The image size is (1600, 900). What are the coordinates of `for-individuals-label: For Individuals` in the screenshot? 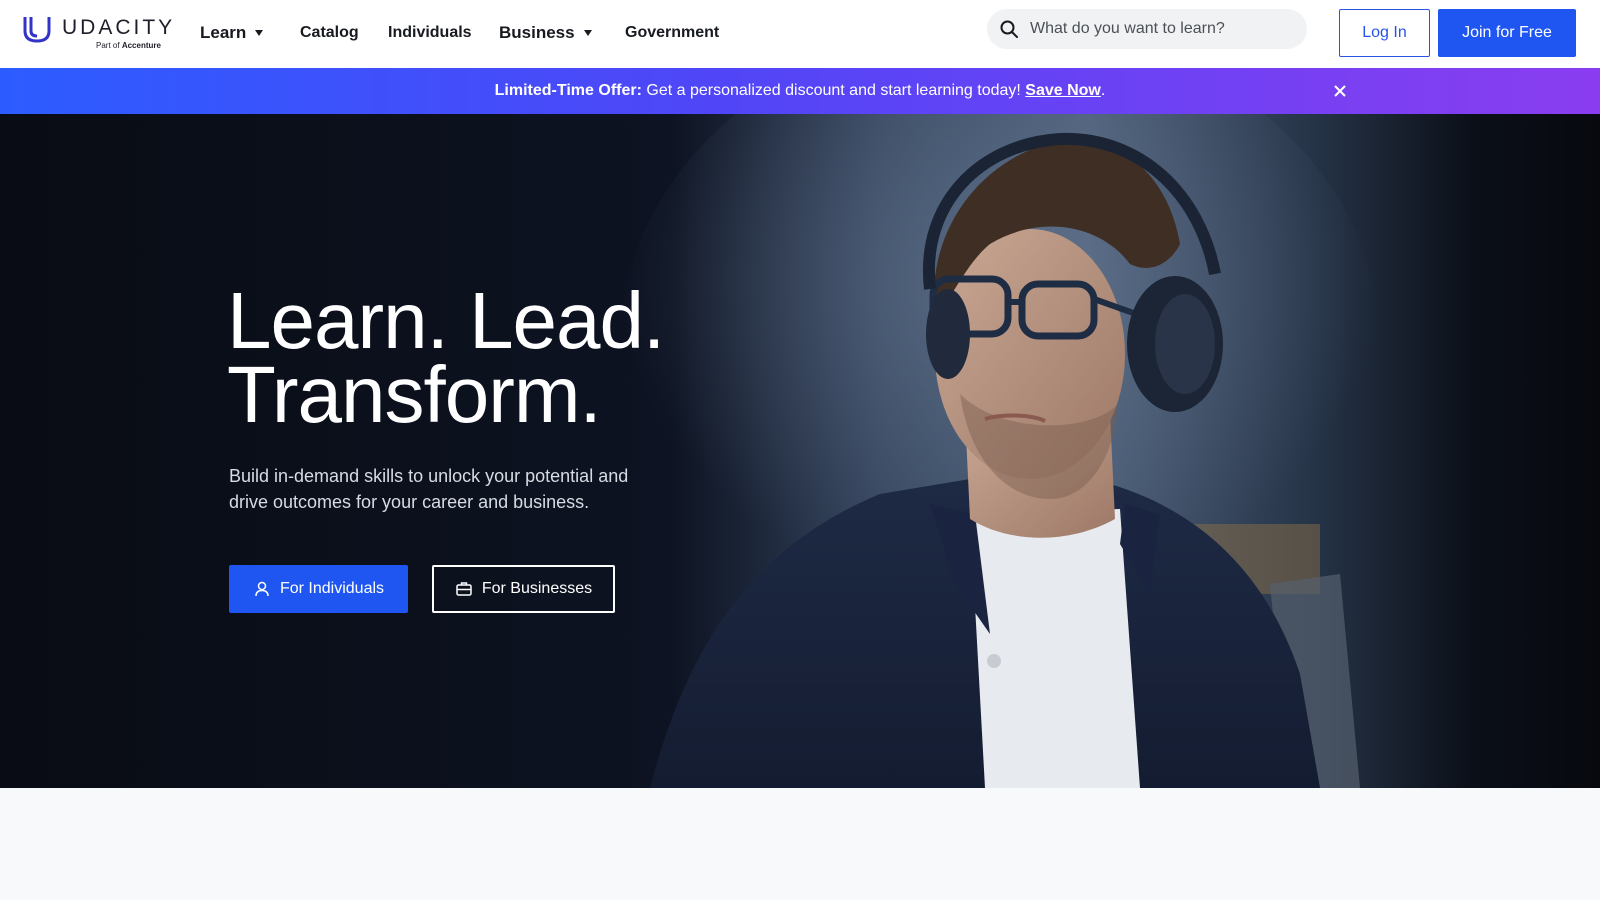 It's located at (332, 588).